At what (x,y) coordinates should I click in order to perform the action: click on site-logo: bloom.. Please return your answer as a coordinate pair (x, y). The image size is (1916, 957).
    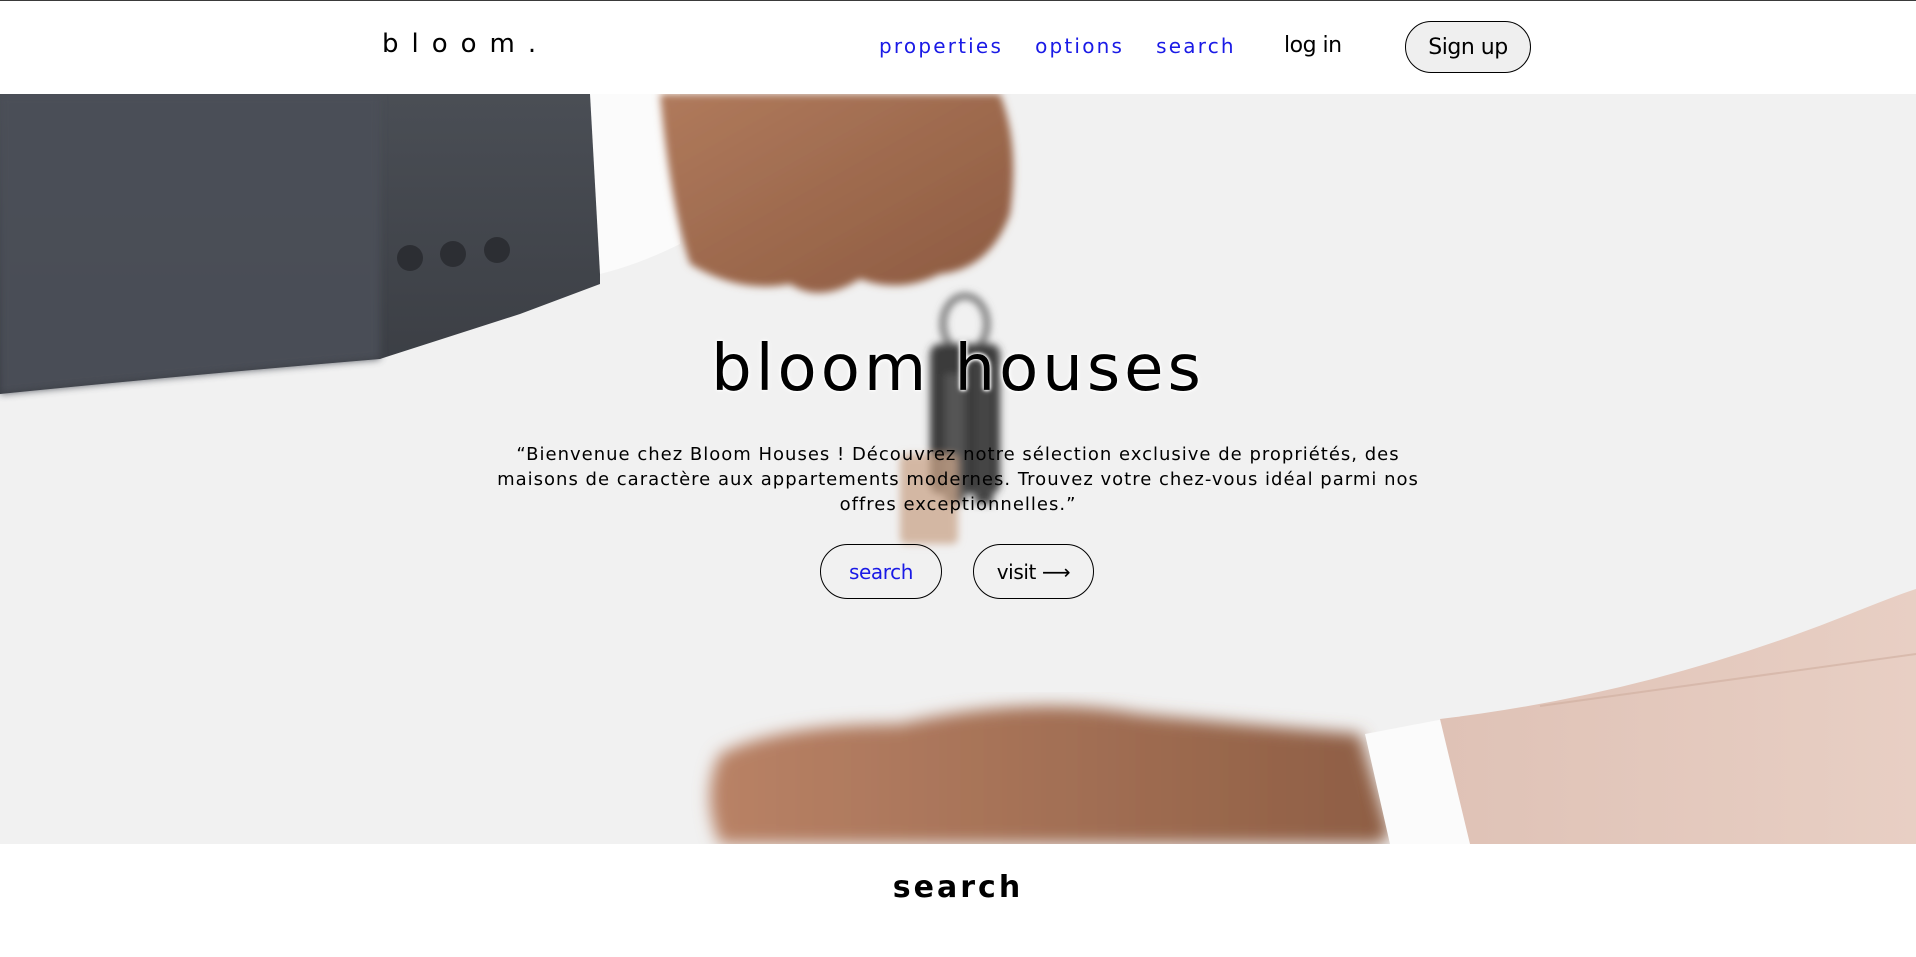
    Looking at the image, I should click on (465, 44).